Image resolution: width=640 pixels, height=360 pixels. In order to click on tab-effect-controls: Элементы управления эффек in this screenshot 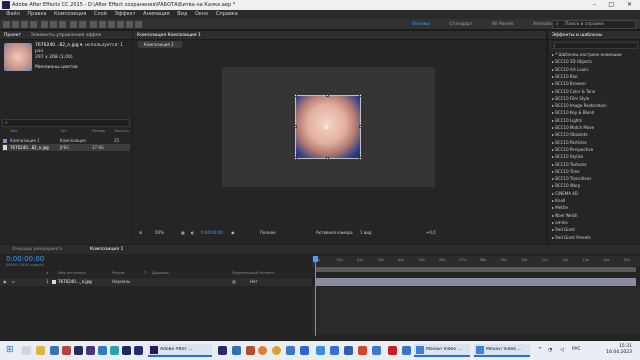, I will do `click(66, 35)`.